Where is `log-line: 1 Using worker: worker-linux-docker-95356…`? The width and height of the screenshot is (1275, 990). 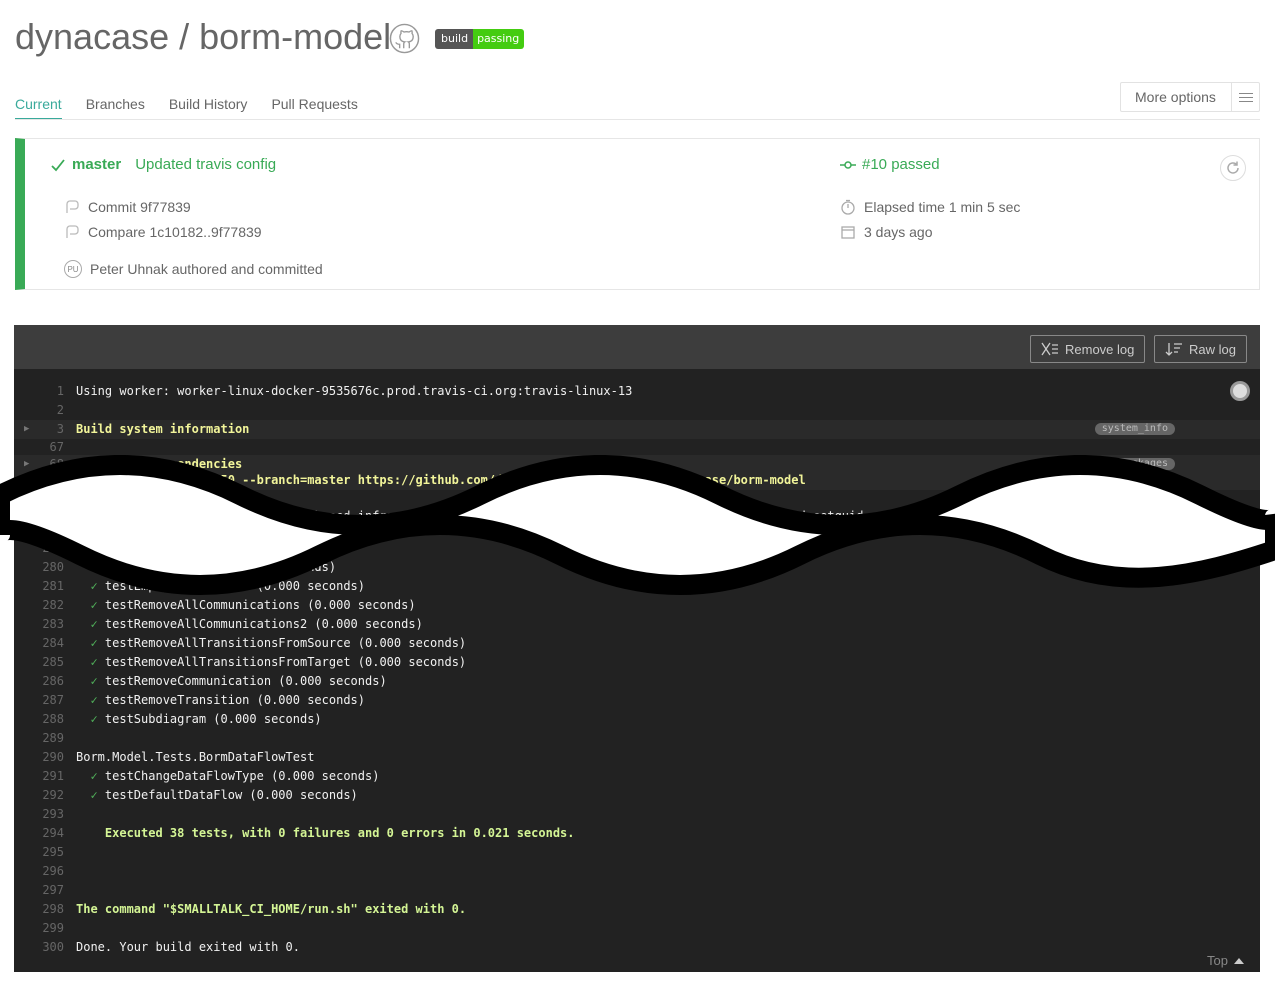
log-line: 1 Using worker: worker-linux-docker-95356… is located at coordinates (637, 391).